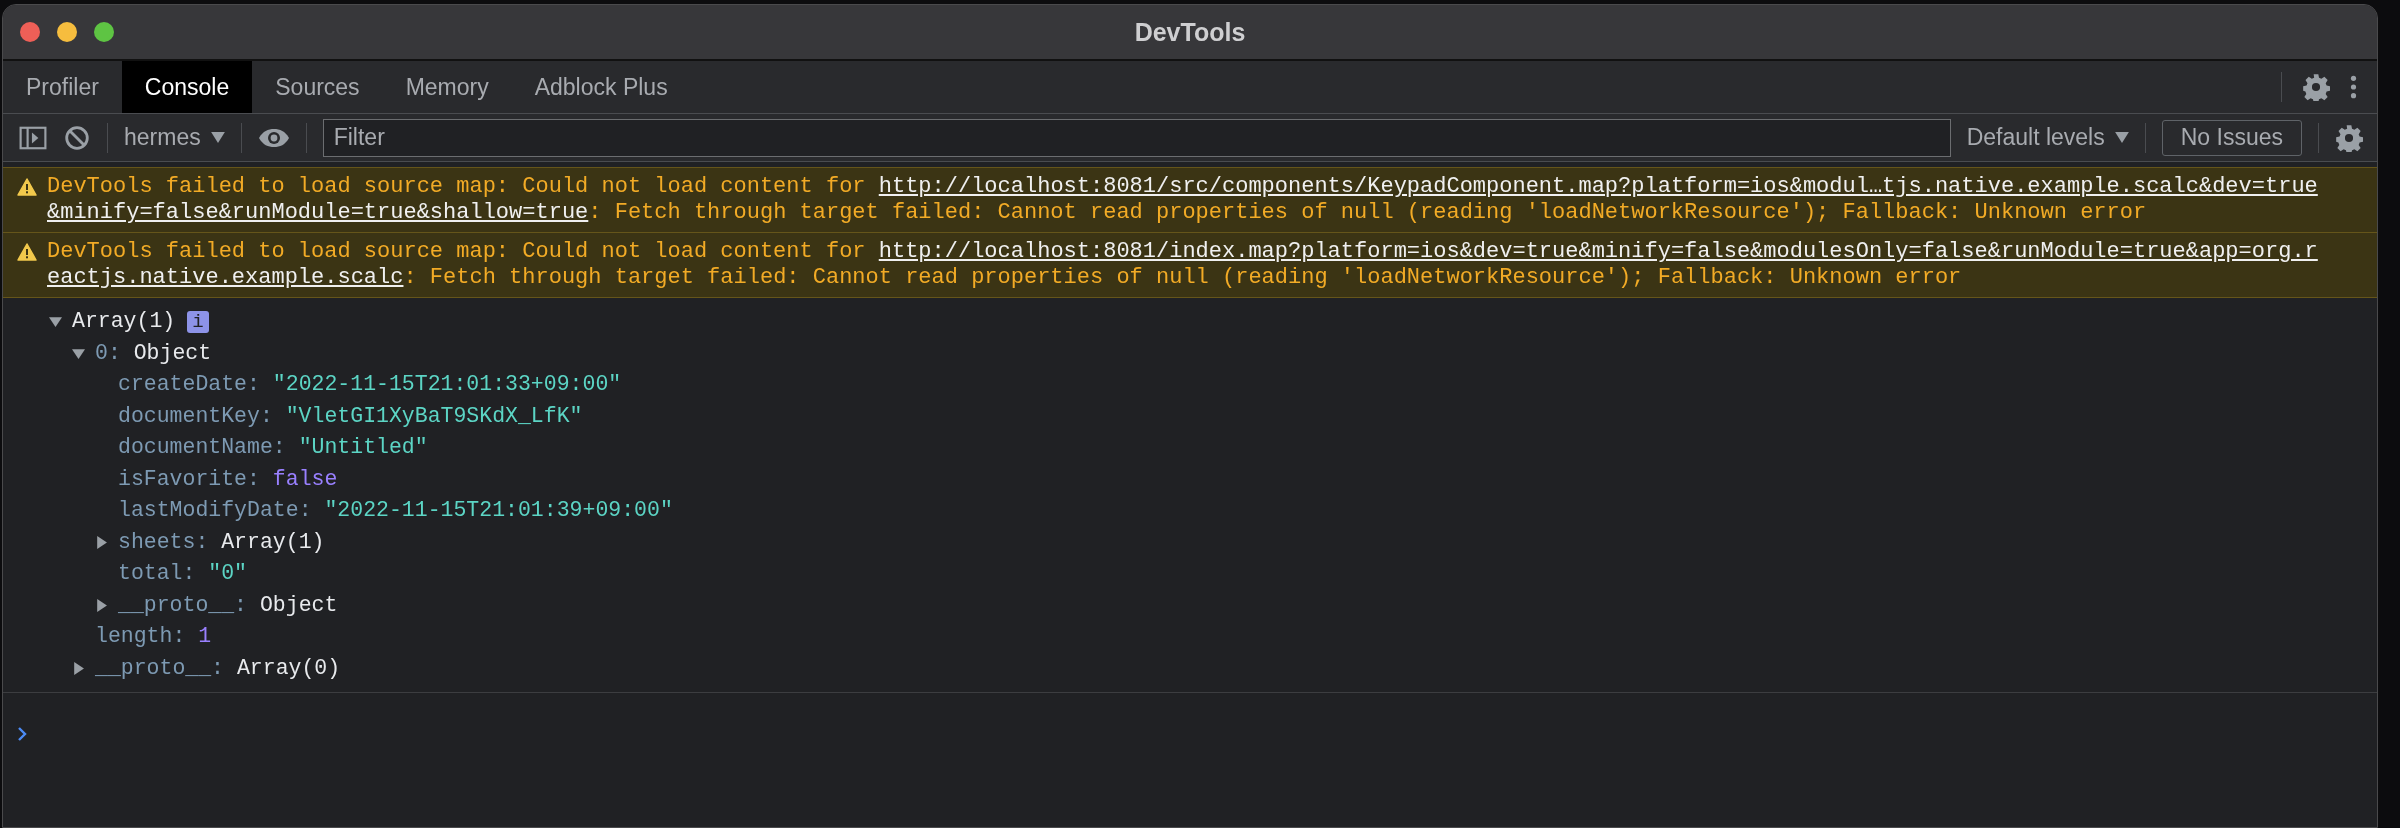 This screenshot has height=828, width=2400. I want to click on property-value: "0", so click(228, 573).